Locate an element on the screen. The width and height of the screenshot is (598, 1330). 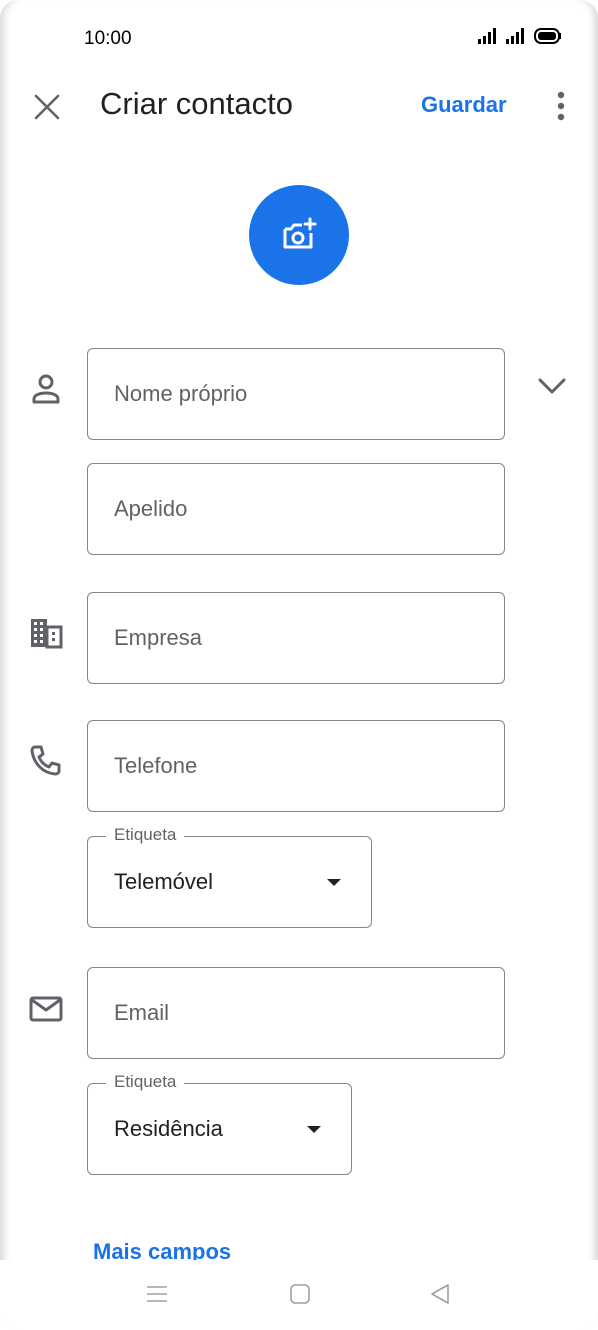
phone-placeholder: Telefone is located at coordinates (156, 765).